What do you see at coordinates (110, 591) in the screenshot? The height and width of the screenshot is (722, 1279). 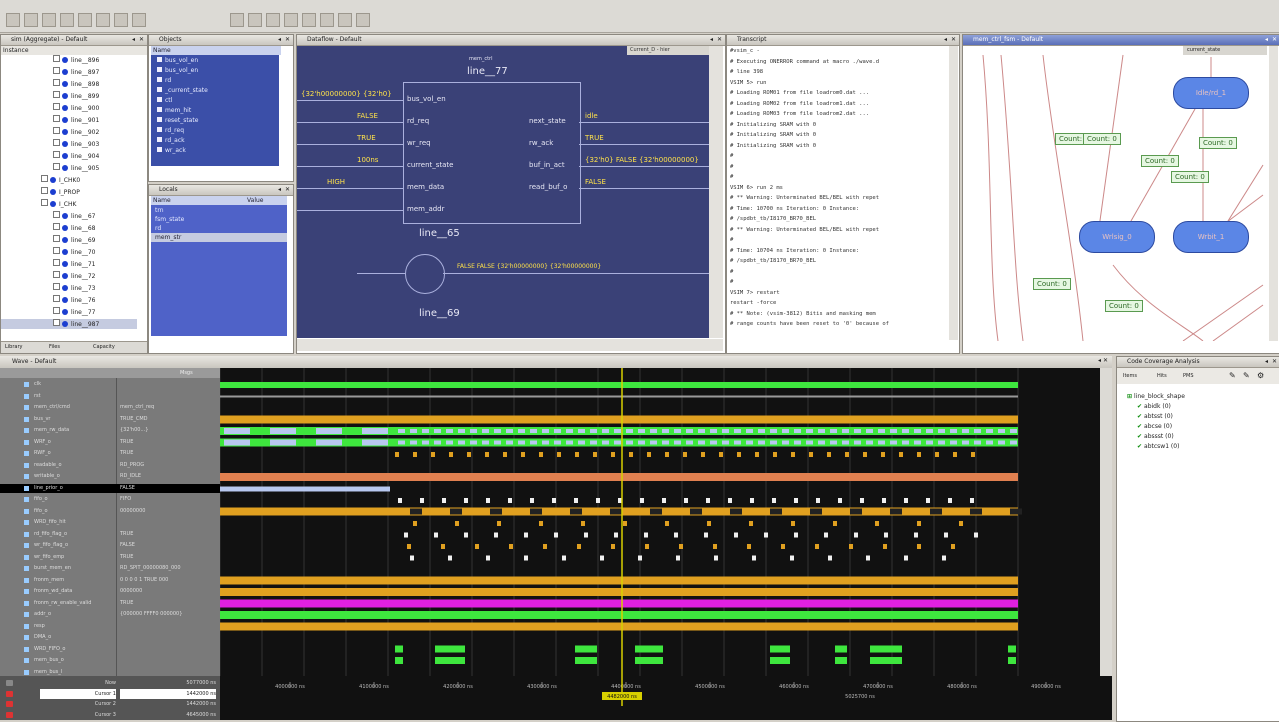 I see `signal-row: fronm_wd_data 0000000` at bounding box center [110, 591].